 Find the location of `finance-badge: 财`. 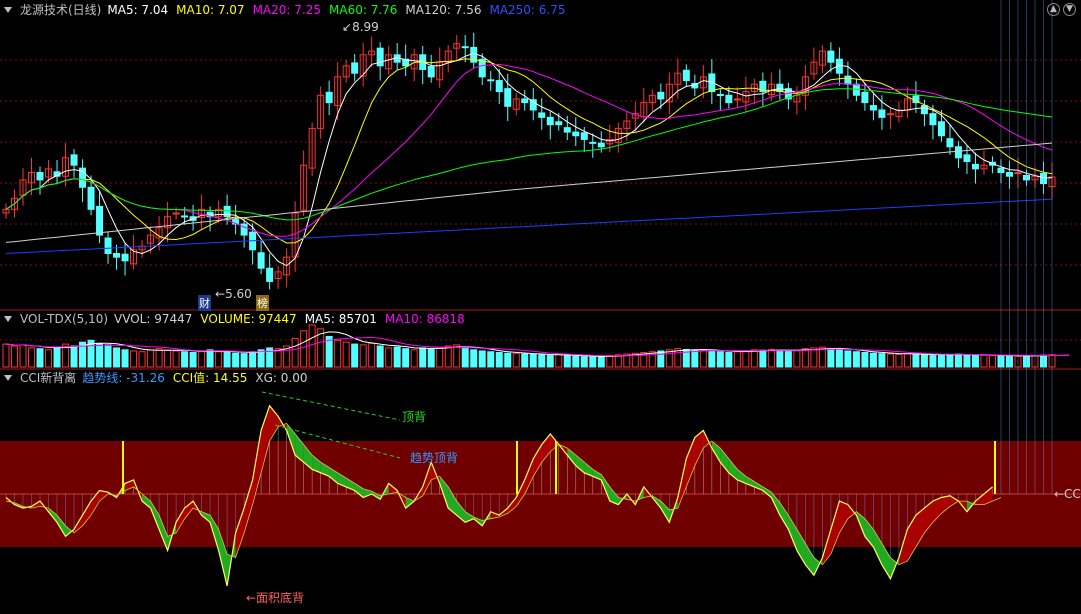

finance-badge: 财 is located at coordinates (204, 303).